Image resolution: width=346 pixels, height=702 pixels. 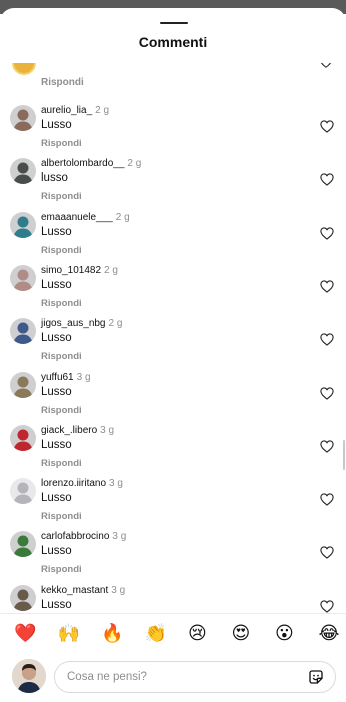 I want to click on comment-row: simo_101482 2 g Lusso Rispondi, so click(x=173, y=289).